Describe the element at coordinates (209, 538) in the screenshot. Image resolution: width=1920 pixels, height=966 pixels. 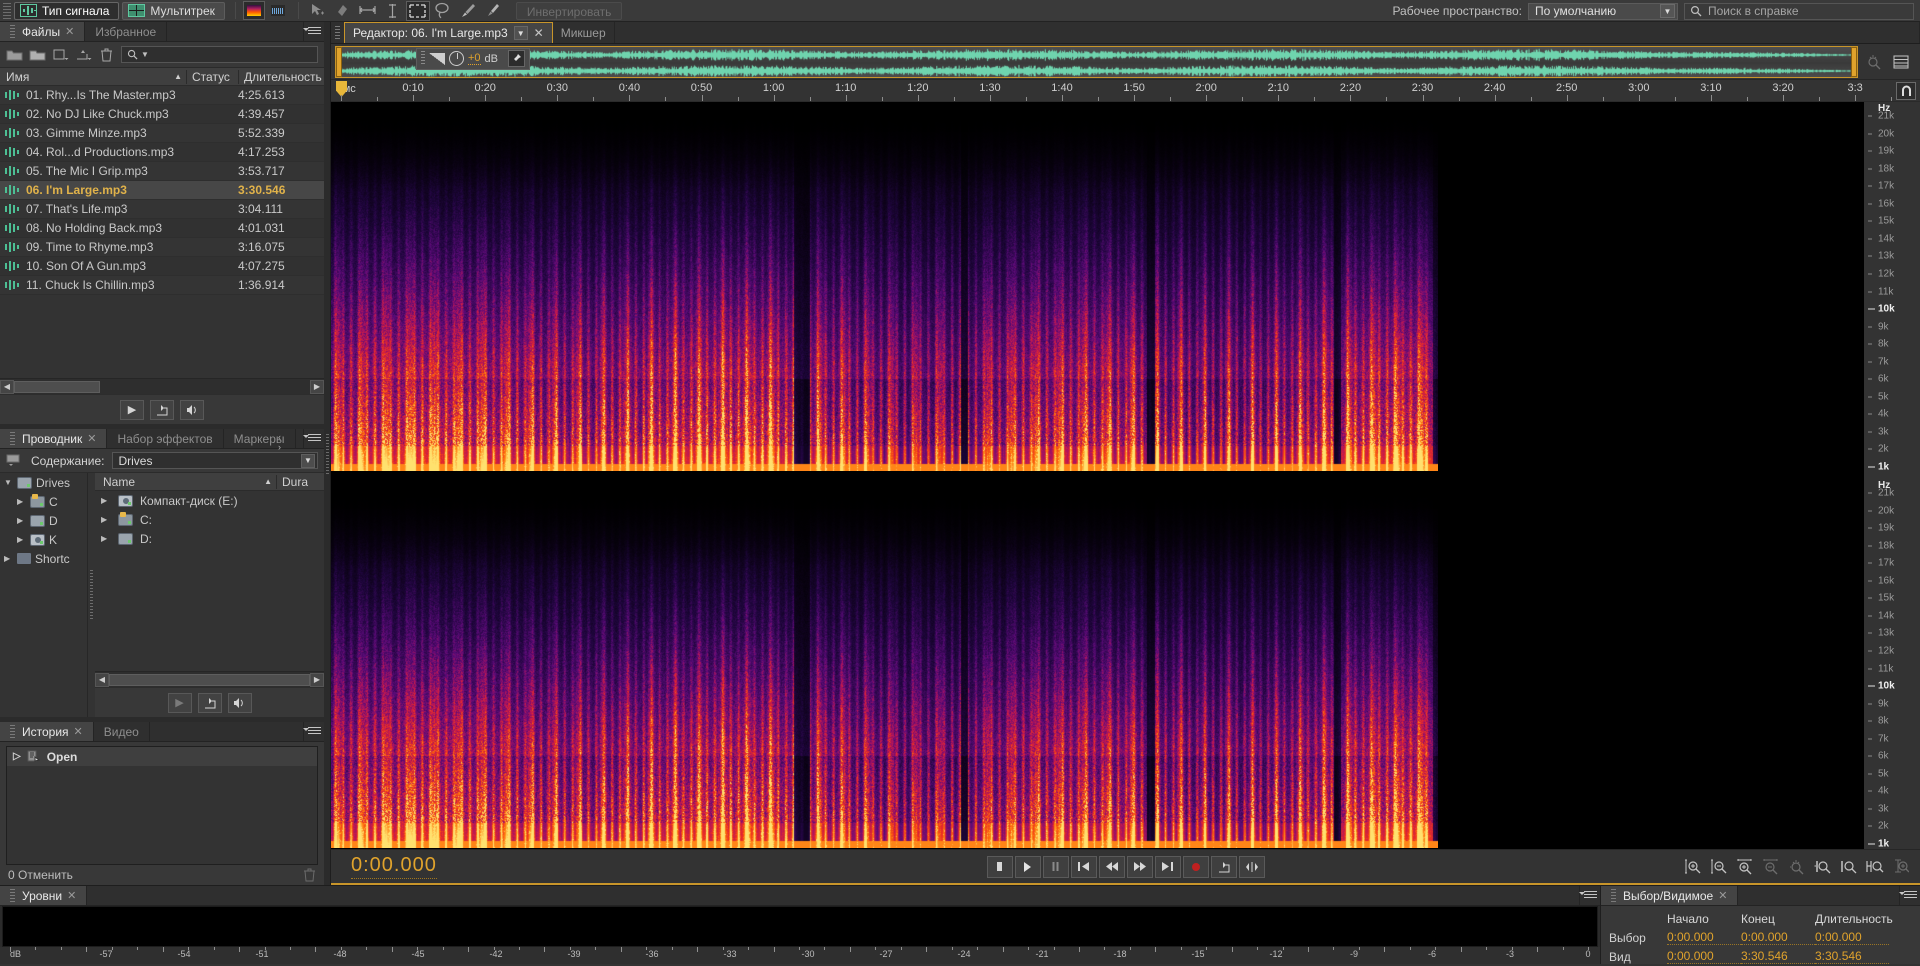
I see `list-item: ▶ D:` at that location.